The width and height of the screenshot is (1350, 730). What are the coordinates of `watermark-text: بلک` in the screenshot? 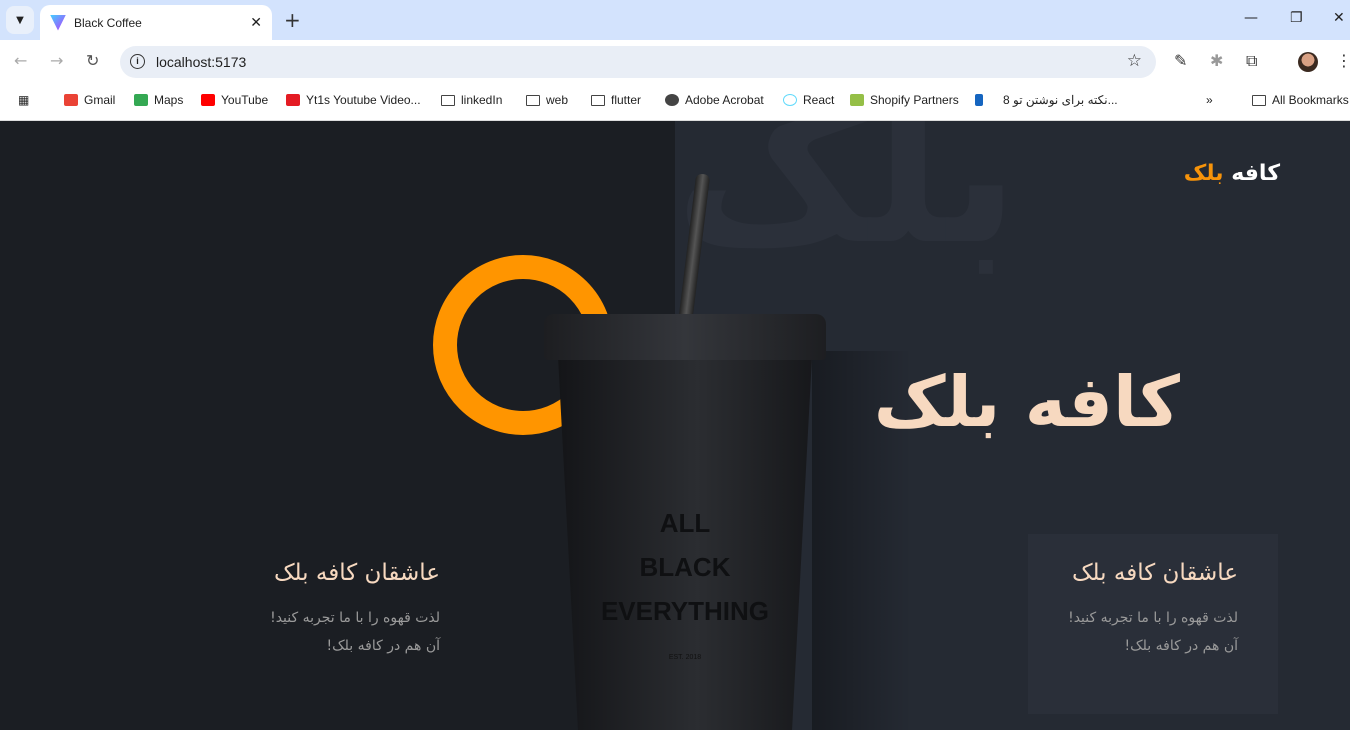 It's located at (847, 203).